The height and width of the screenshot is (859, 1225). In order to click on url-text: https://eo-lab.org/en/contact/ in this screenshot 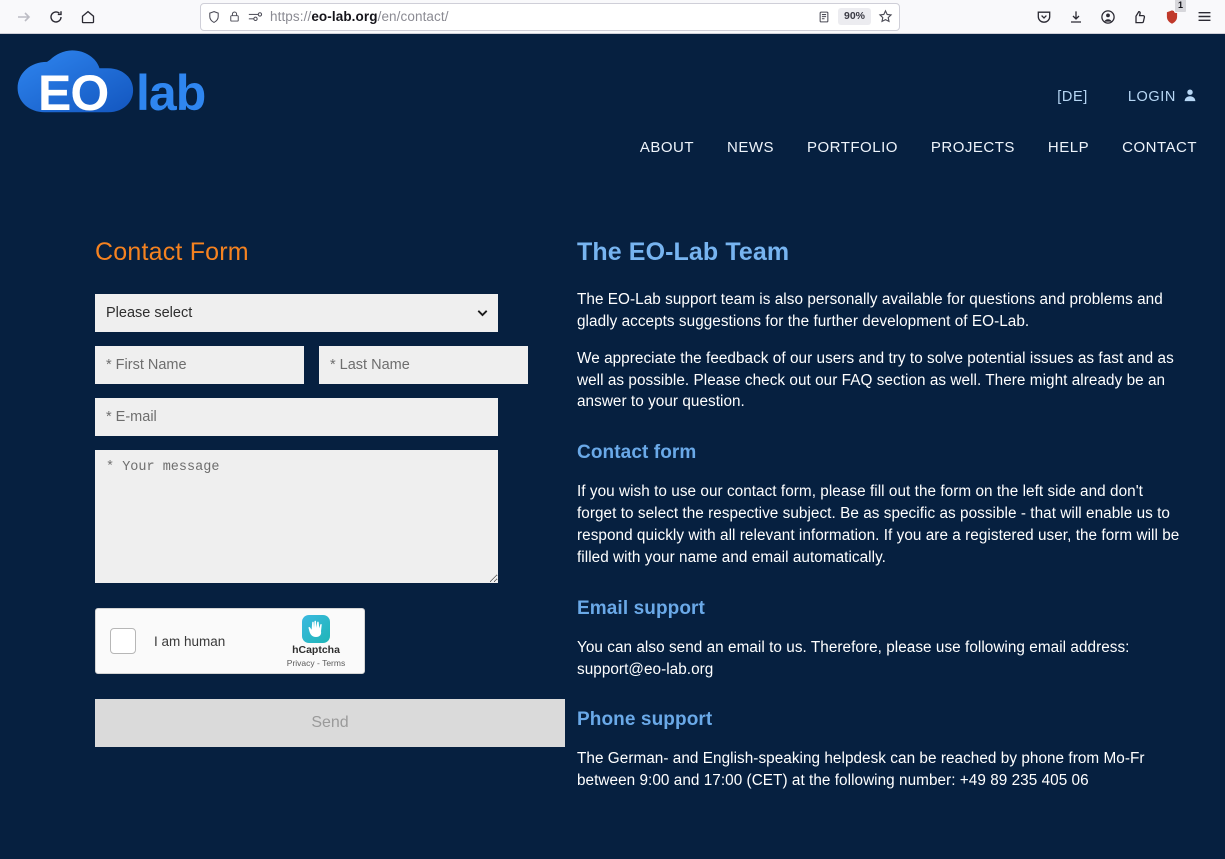, I will do `click(359, 16)`.